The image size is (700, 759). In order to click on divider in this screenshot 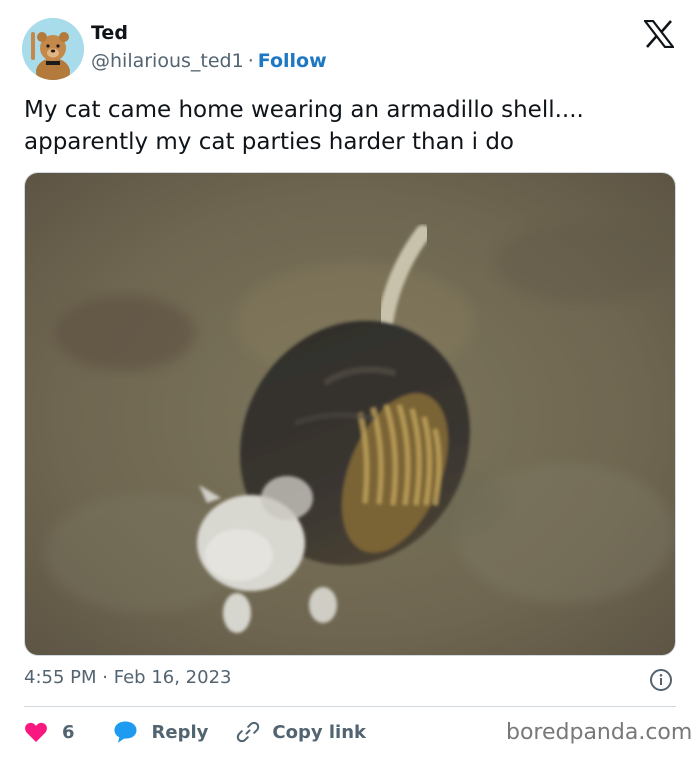, I will do `click(350, 706)`.